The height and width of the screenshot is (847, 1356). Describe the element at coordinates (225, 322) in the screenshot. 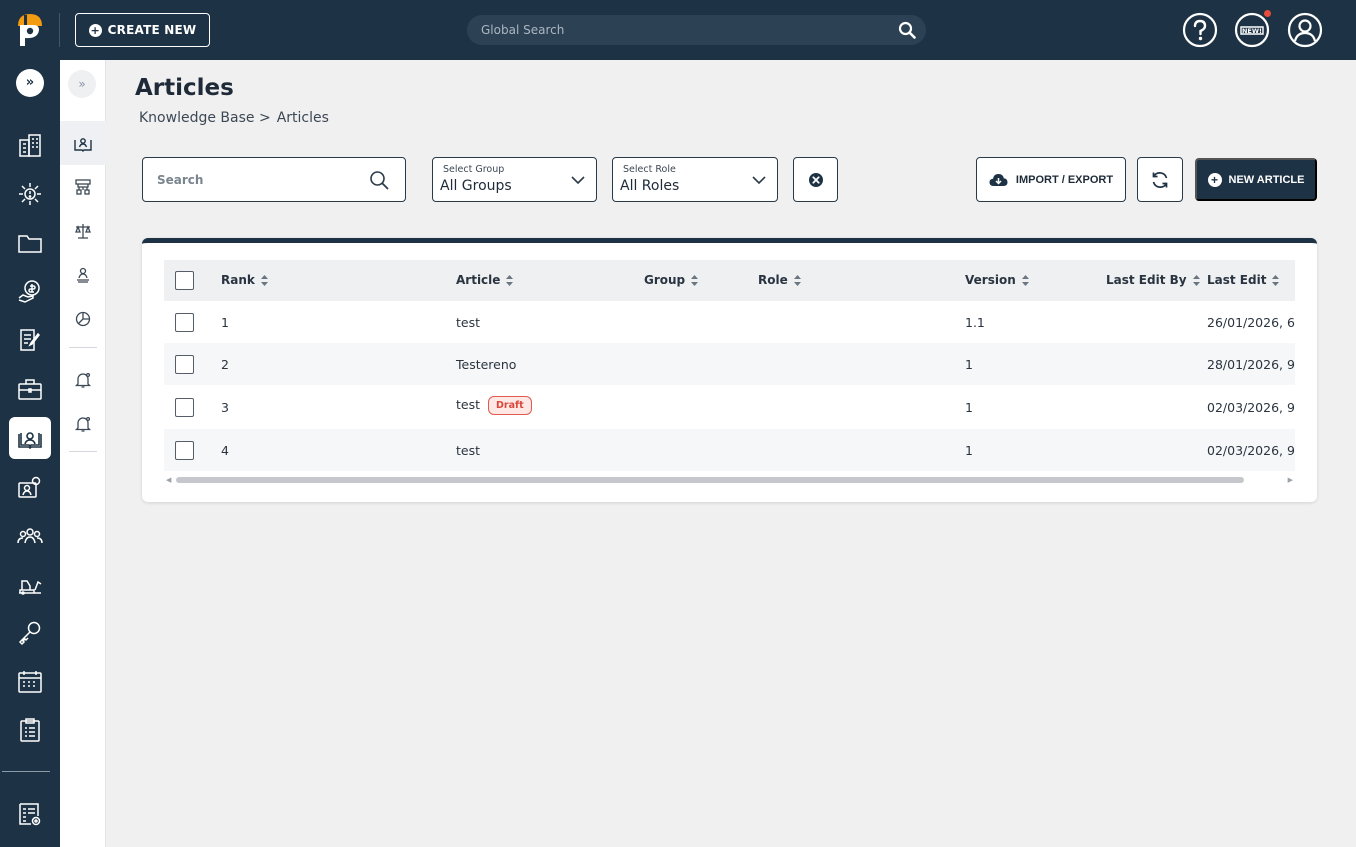

I see `cell-rank: 1` at that location.